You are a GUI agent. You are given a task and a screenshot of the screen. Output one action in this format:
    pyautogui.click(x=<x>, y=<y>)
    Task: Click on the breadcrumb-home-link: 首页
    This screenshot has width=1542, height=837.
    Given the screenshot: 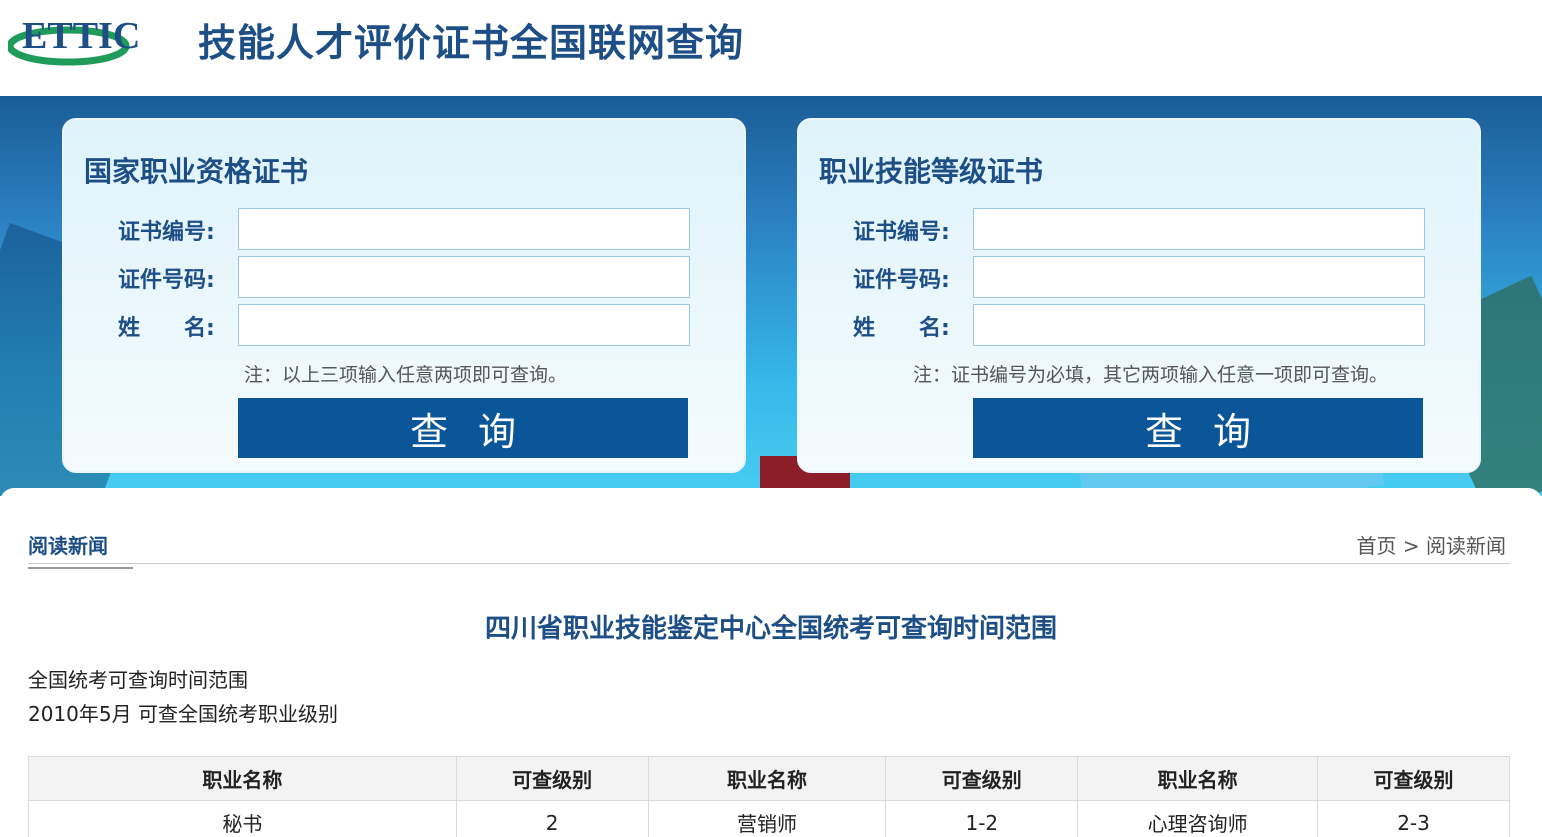 What is the action you would take?
    pyautogui.click(x=1377, y=546)
    